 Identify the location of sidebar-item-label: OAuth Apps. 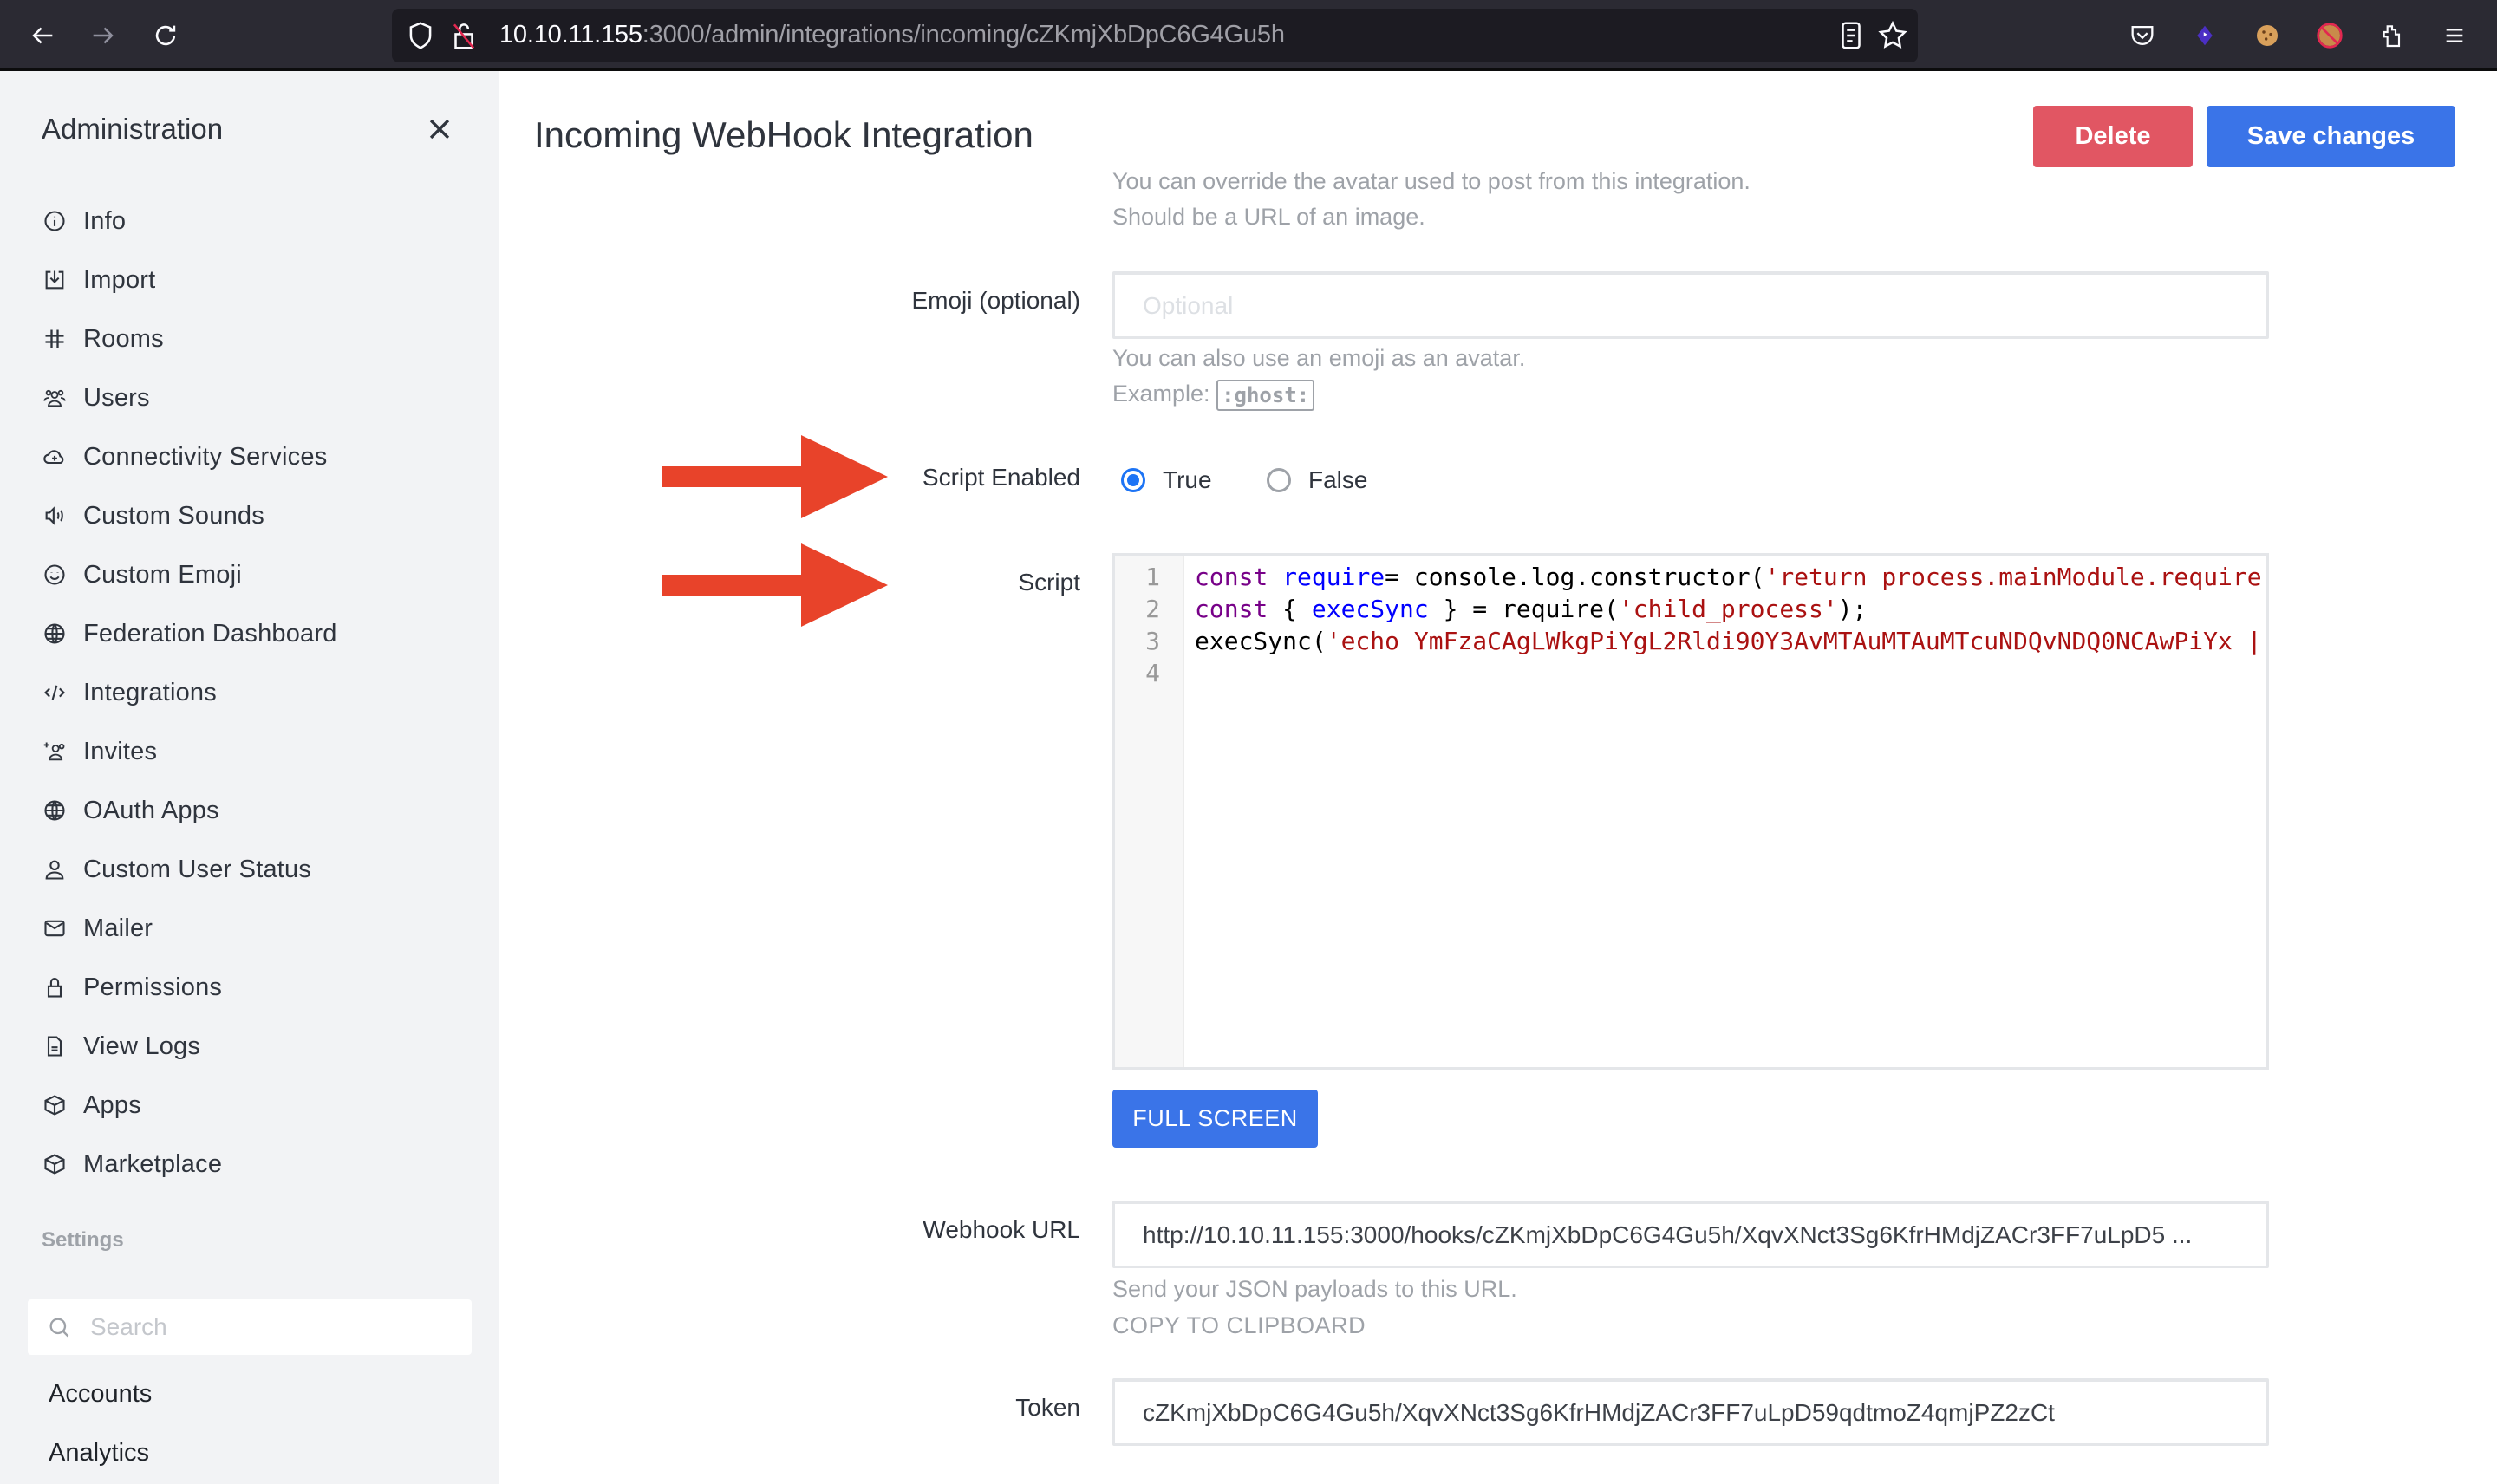
(151, 810).